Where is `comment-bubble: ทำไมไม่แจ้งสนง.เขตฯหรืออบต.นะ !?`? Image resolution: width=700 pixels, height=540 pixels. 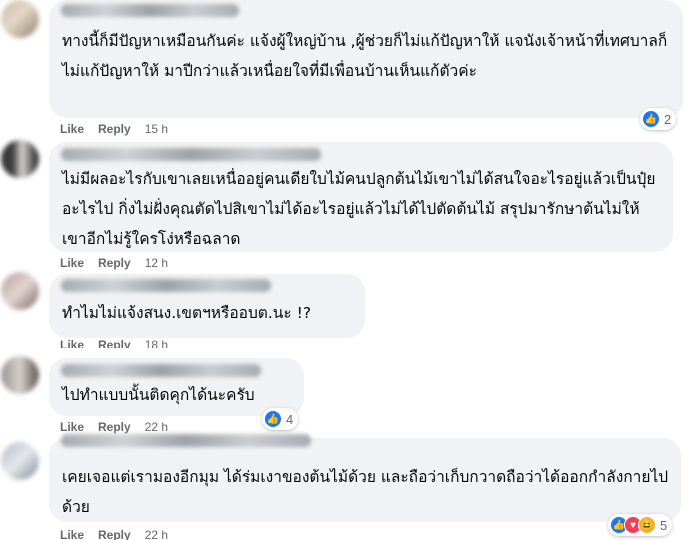
comment-bubble: ทำไมไม่แจ้งสนง.เขตฯหรืออบต.นะ !? is located at coordinates (207, 306).